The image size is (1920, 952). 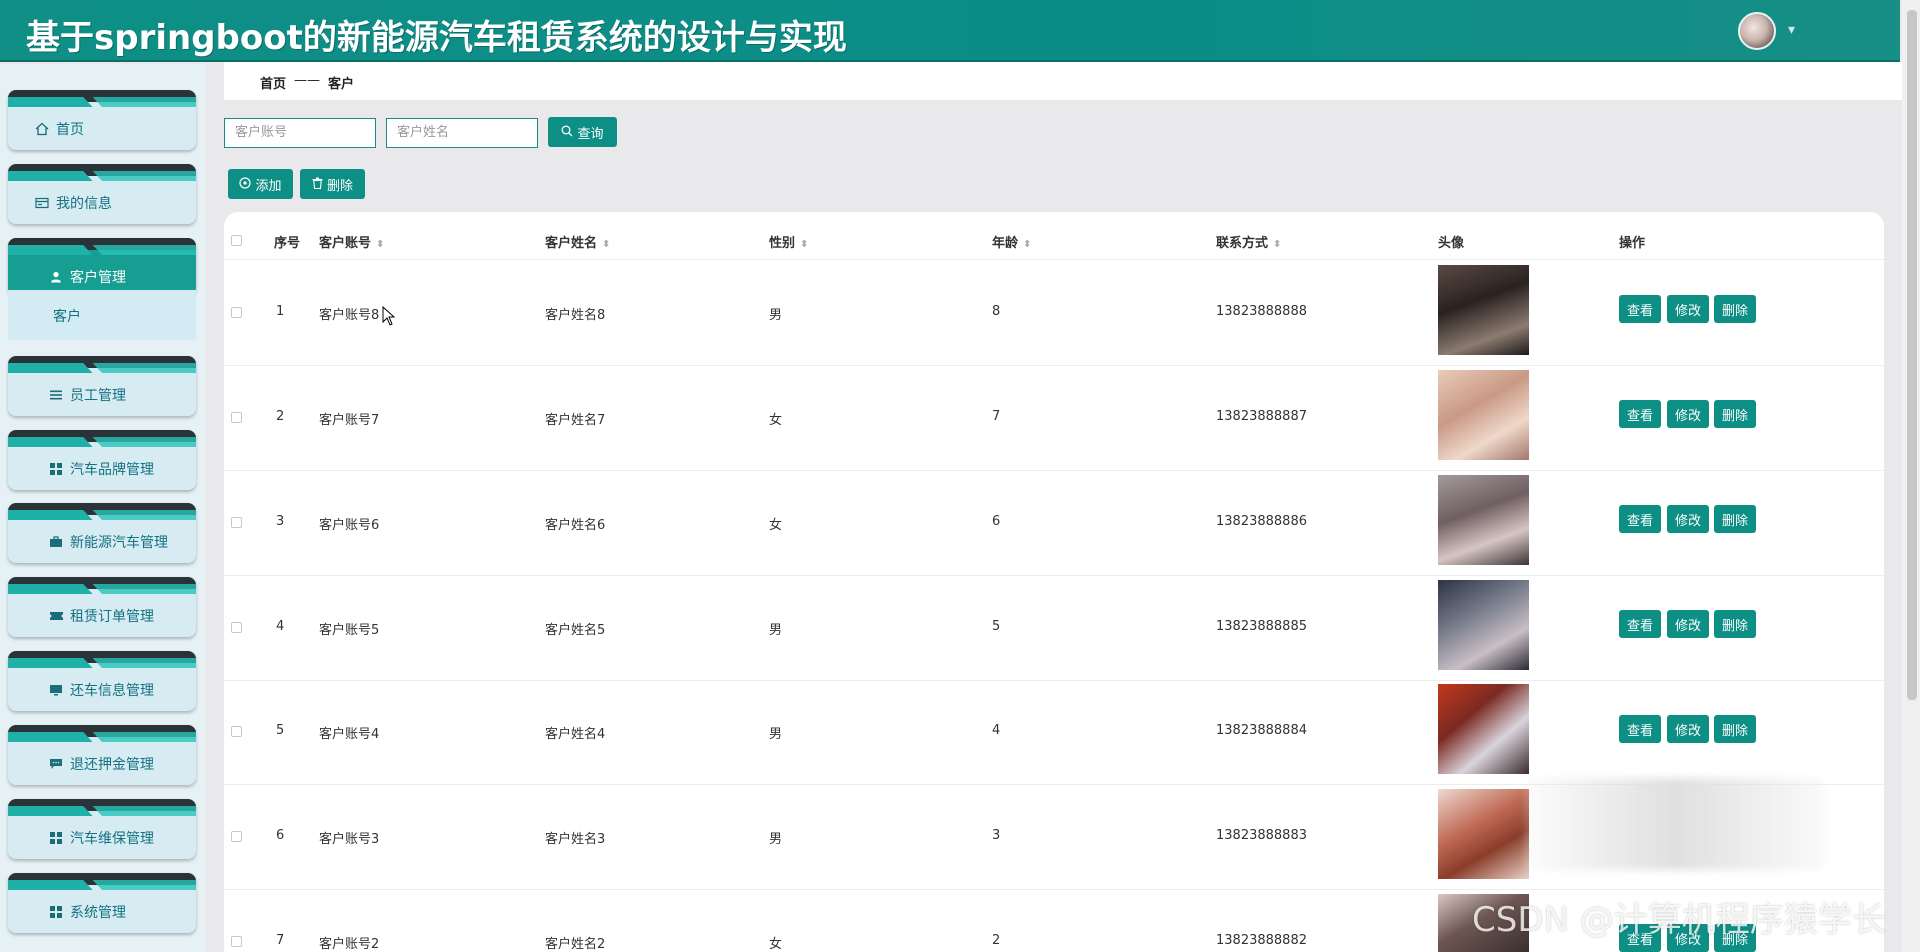 What do you see at coordinates (1261, 835) in the screenshot?
I see `row-phone: 13823888883` at bounding box center [1261, 835].